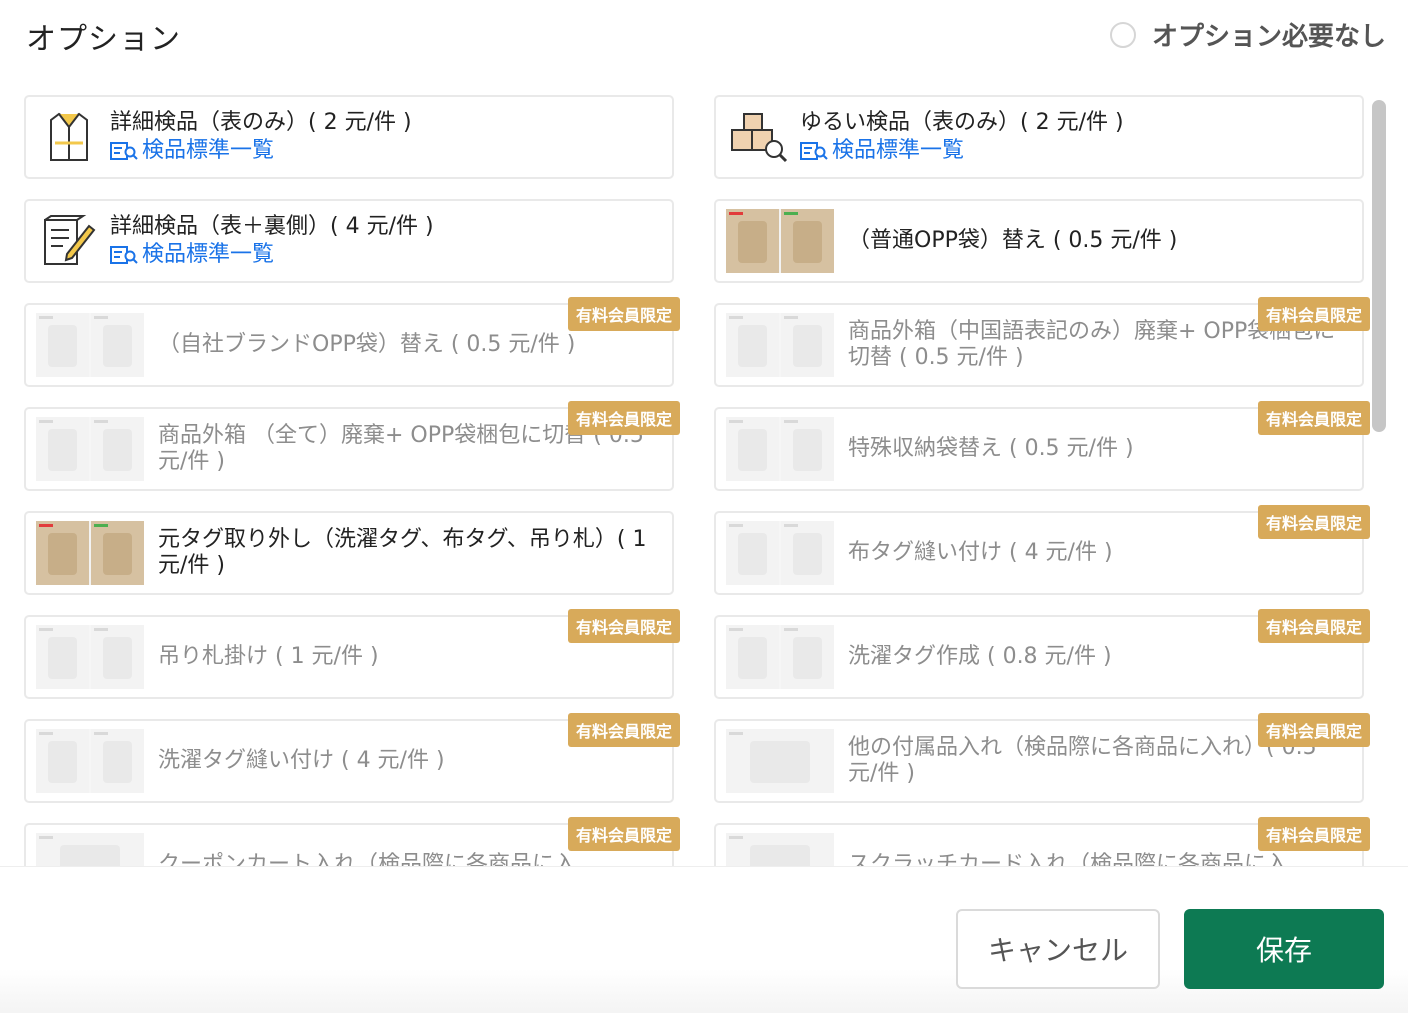 The image size is (1408, 1013). Describe the element at coordinates (704, 939) in the screenshot. I see `dialog-footer: キャンセル 保存` at that location.